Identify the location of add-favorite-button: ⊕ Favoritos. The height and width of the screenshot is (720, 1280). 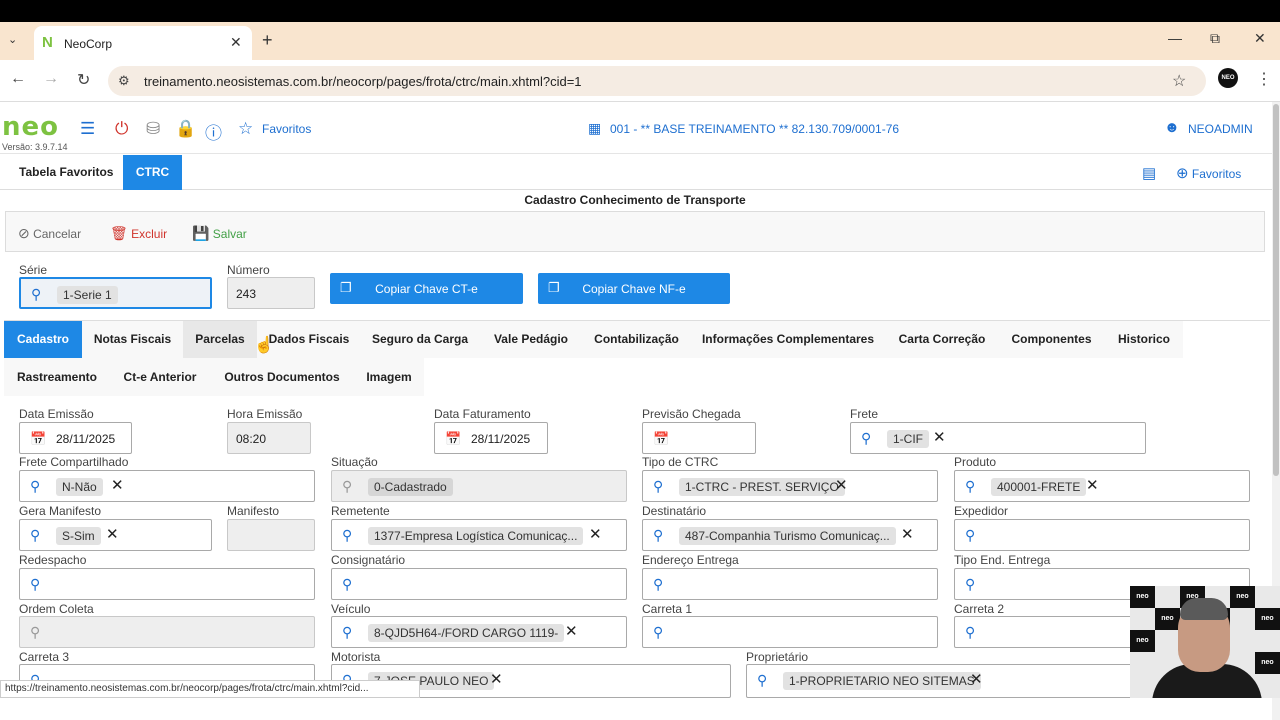
(1208, 173).